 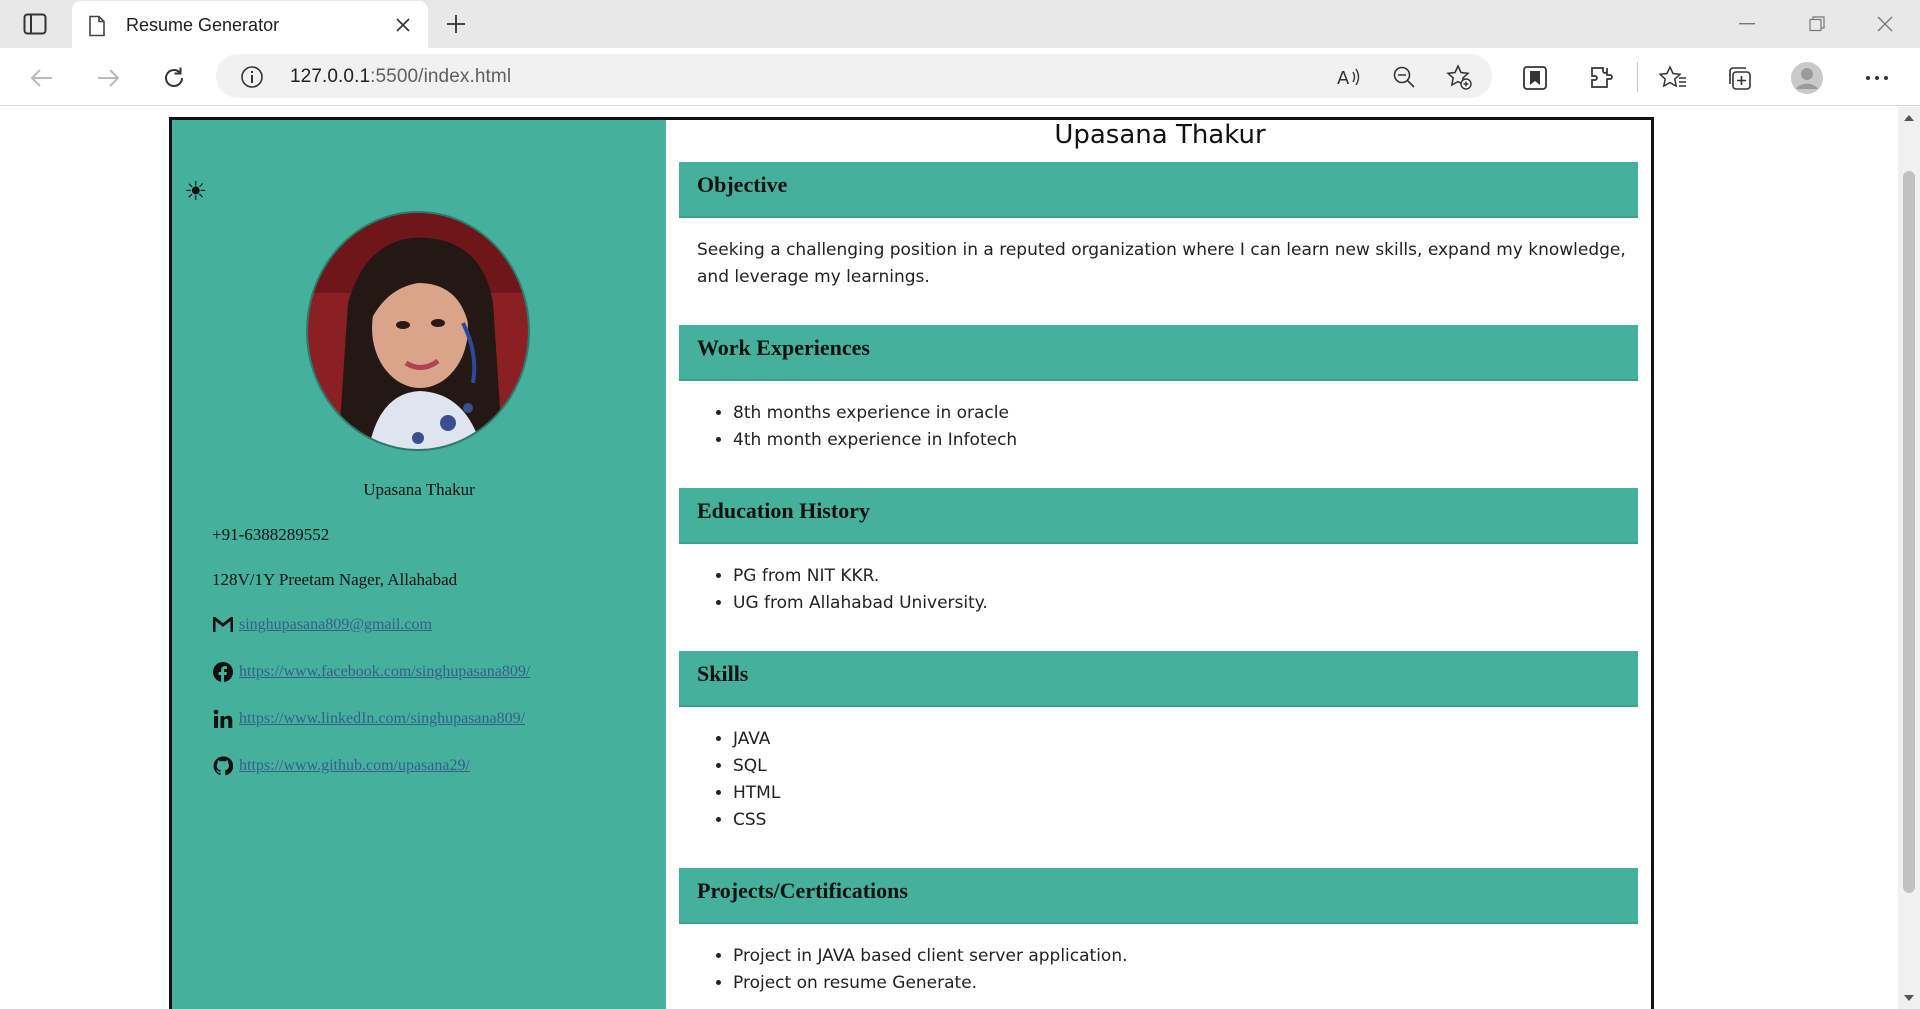 What do you see at coordinates (1180, 766) in the screenshot?
I see `list-item: SQL` at bounding box center [1180, 766].